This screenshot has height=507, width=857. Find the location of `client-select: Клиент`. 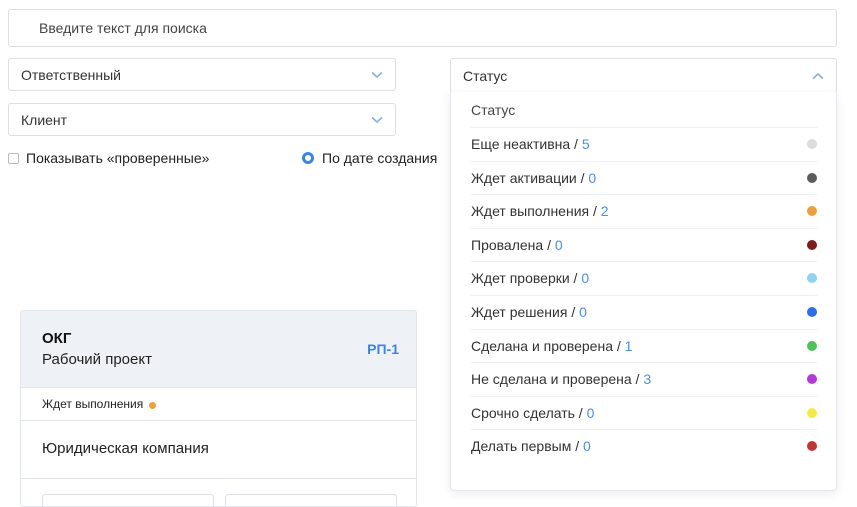

client-select: Клиент is located at coordinates (202, 119).